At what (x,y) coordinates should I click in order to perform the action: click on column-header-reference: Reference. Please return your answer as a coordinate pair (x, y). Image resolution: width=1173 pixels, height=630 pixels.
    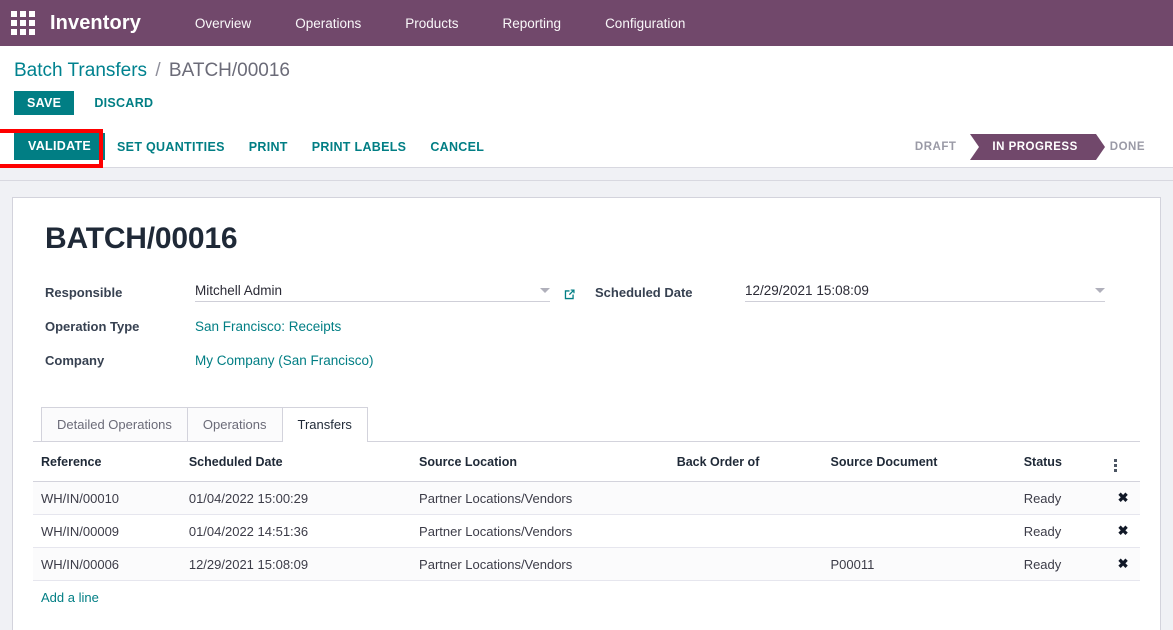
    Looking at the image, I should click on (107, 462).